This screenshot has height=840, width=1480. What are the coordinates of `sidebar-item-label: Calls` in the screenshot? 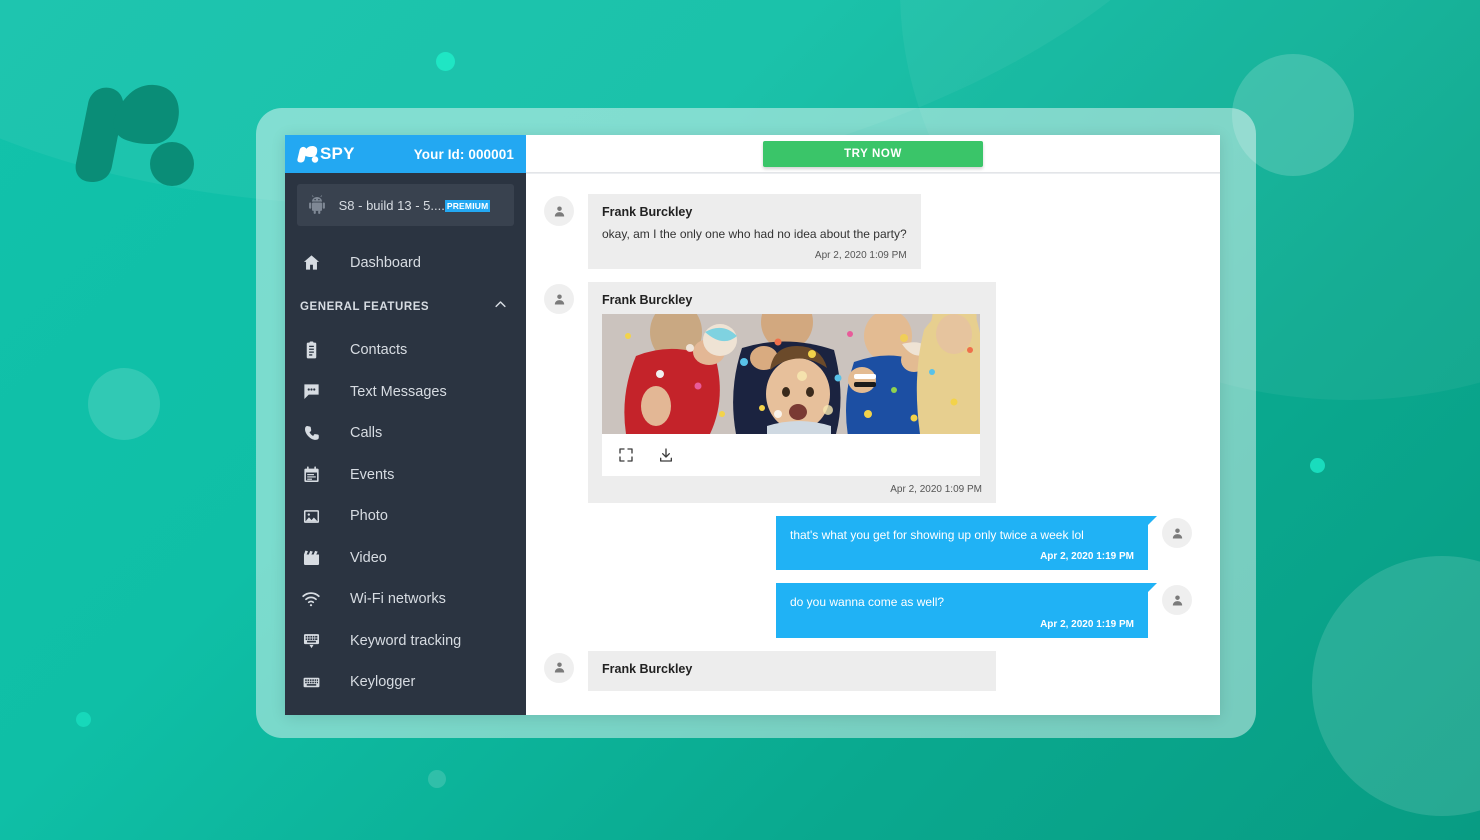 It's located at (366, 433).